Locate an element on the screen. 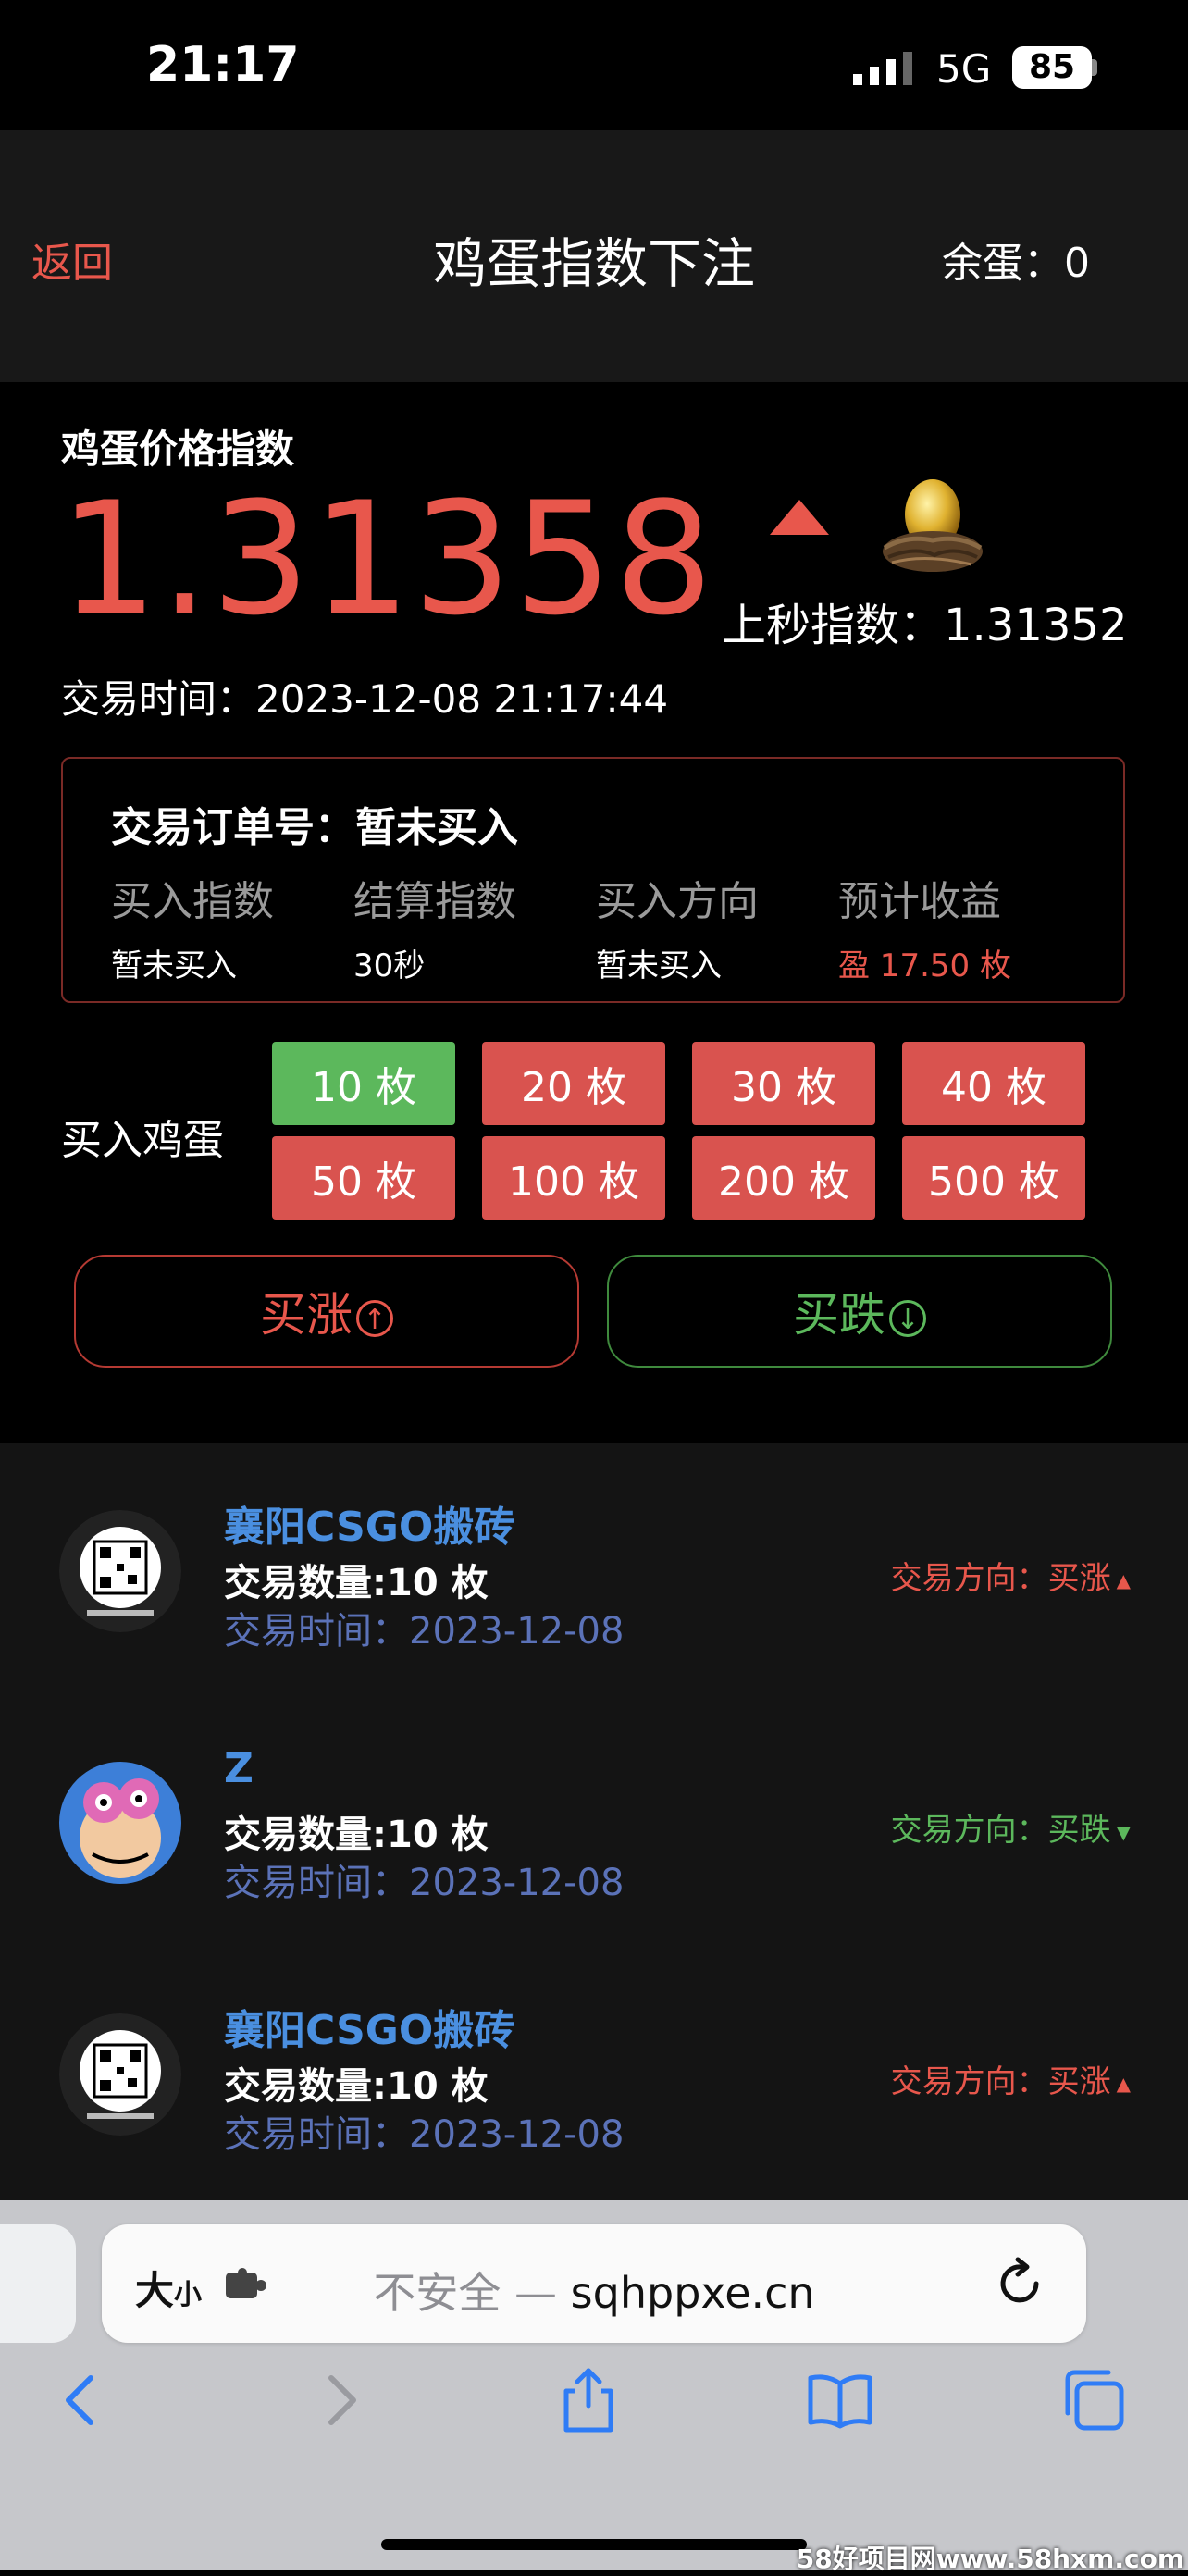  order-col-header: 预计收益 is located at coordinates (919, 901).